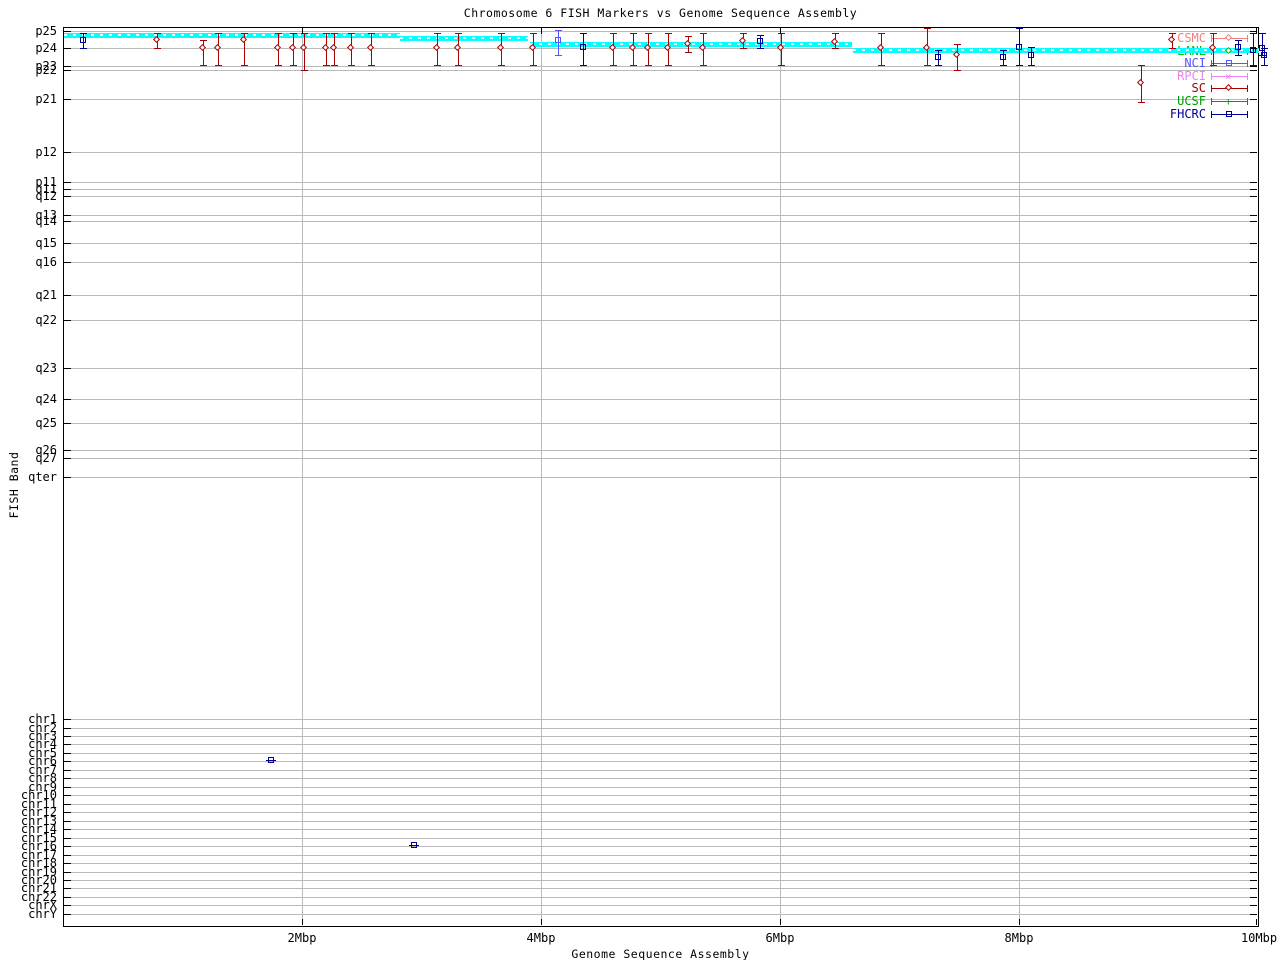 Image resolution: width=1280 pixels, height=960 pixels. Describe the element at coordinates (660, 736) in the screenshot. I see `gridline-y-chr3` at that location.